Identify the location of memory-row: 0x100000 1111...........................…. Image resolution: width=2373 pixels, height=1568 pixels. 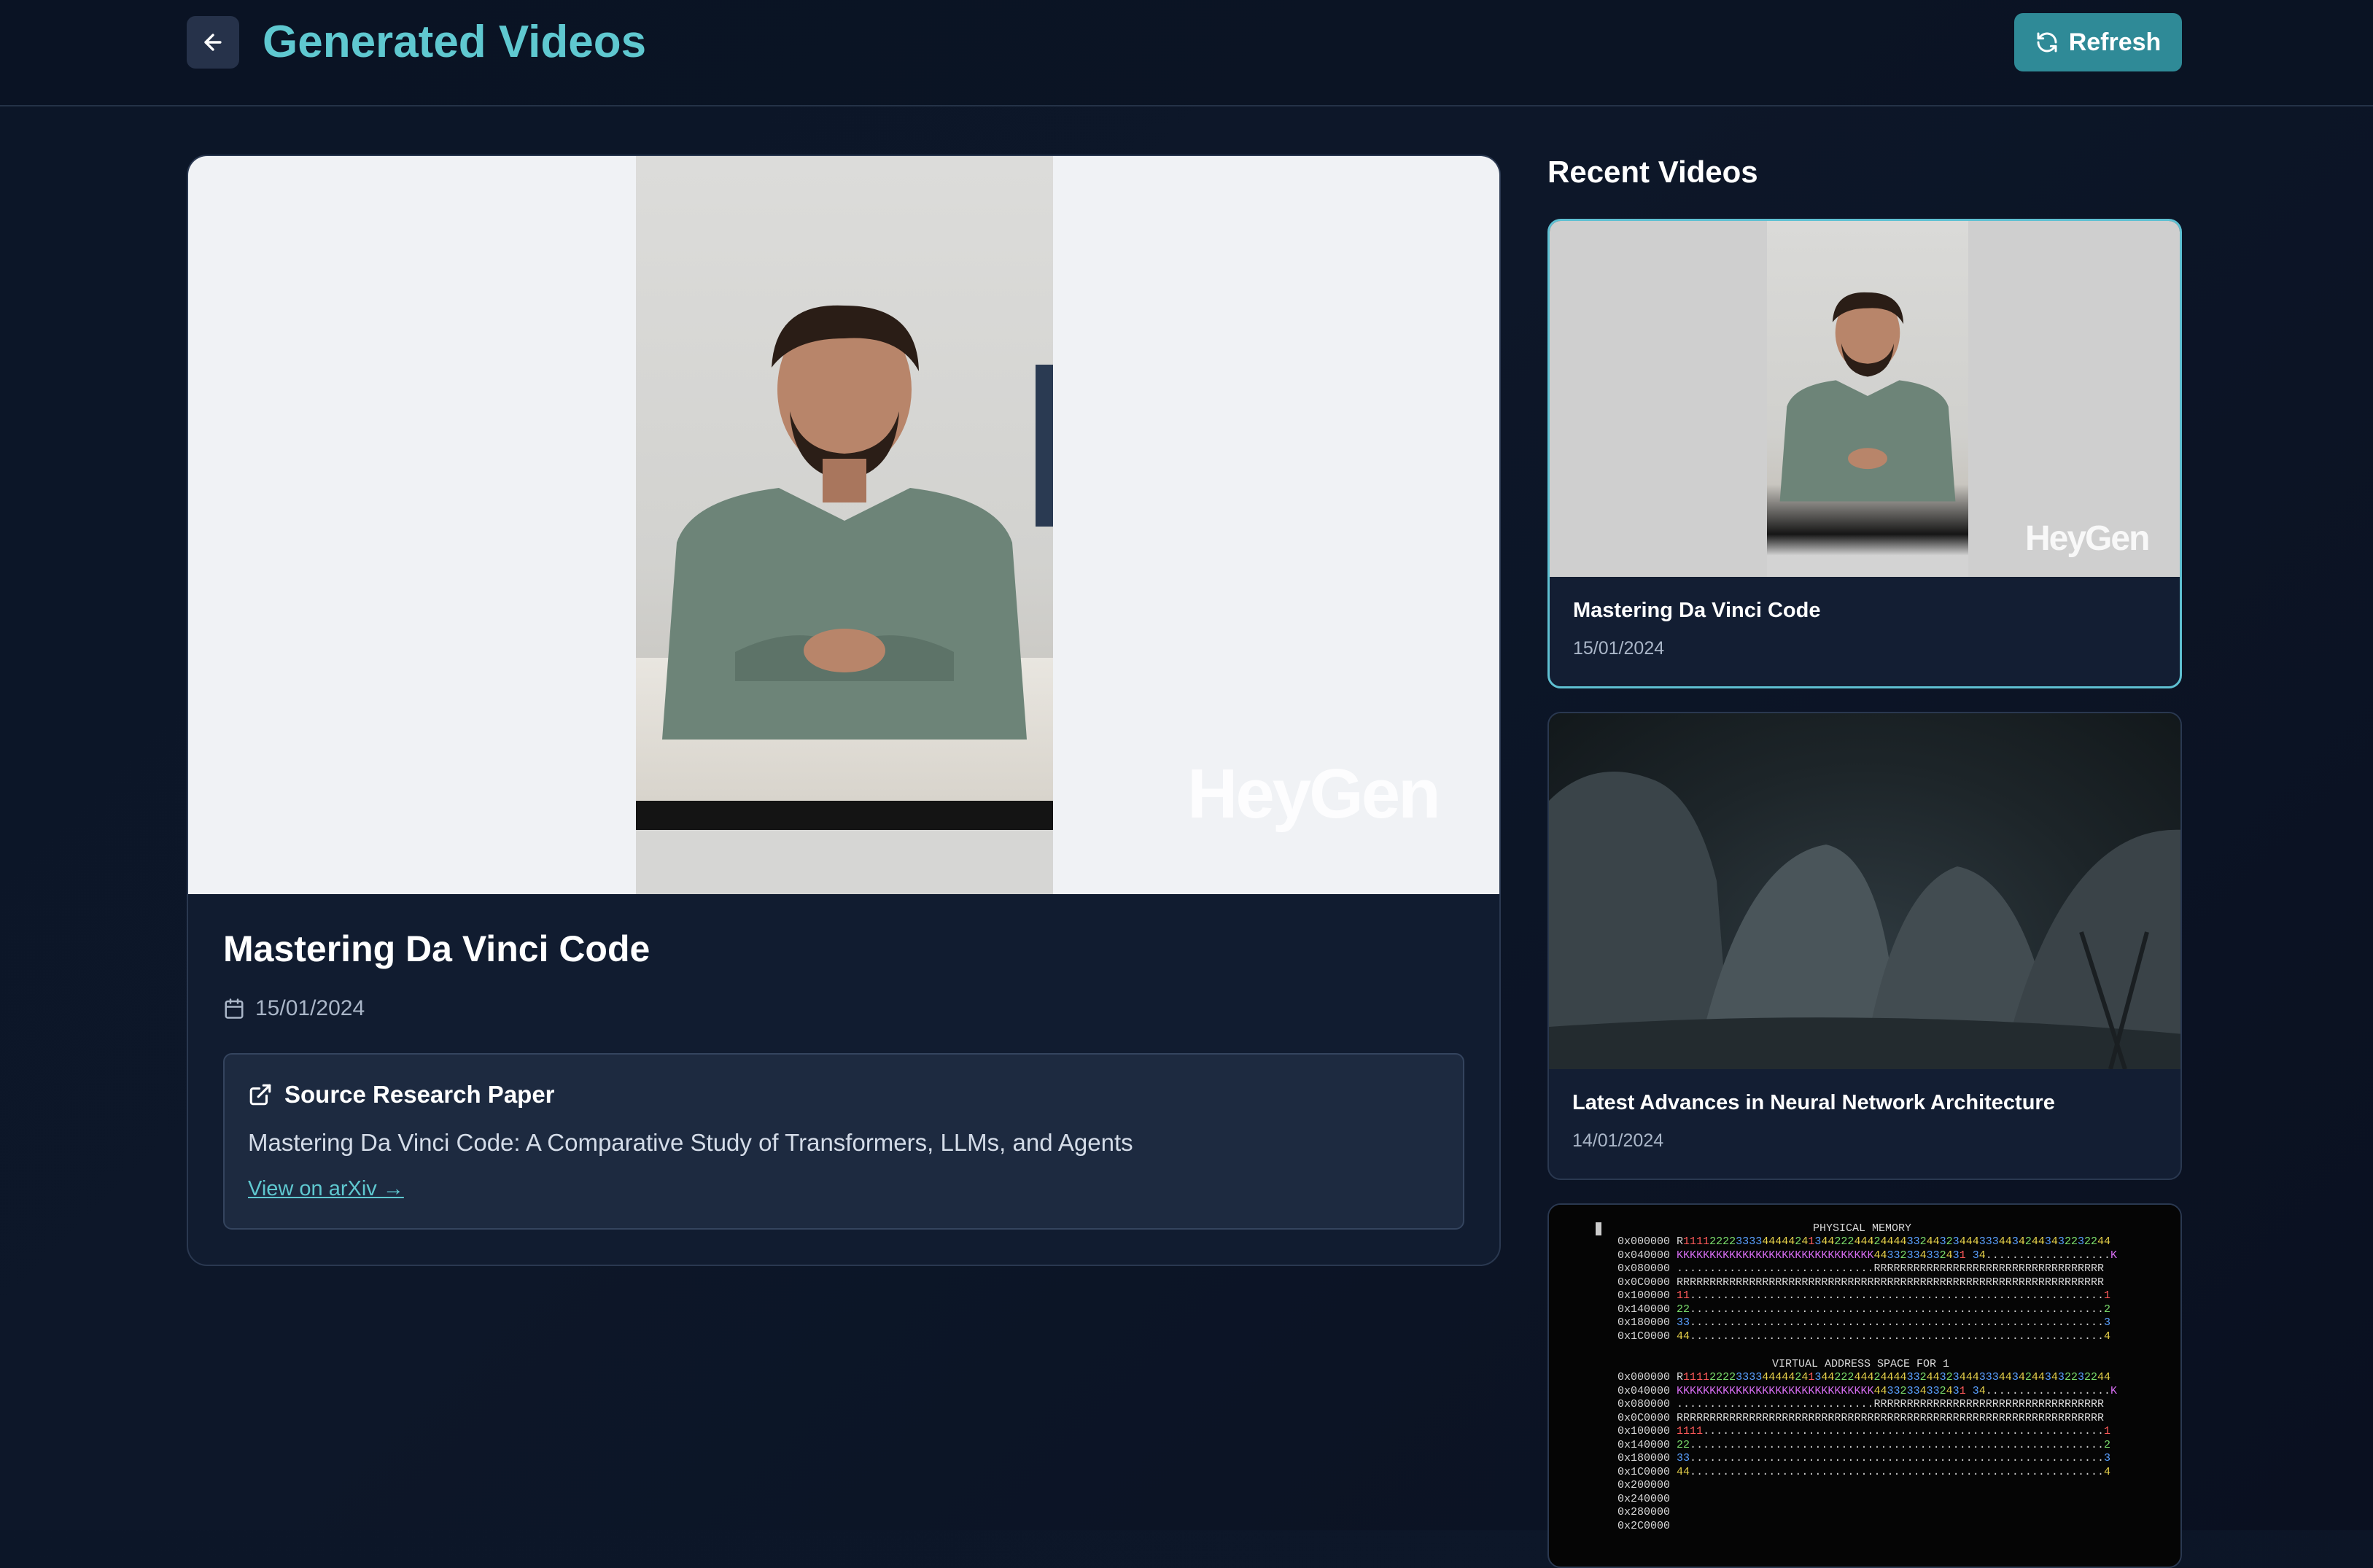
(1864, 1431).